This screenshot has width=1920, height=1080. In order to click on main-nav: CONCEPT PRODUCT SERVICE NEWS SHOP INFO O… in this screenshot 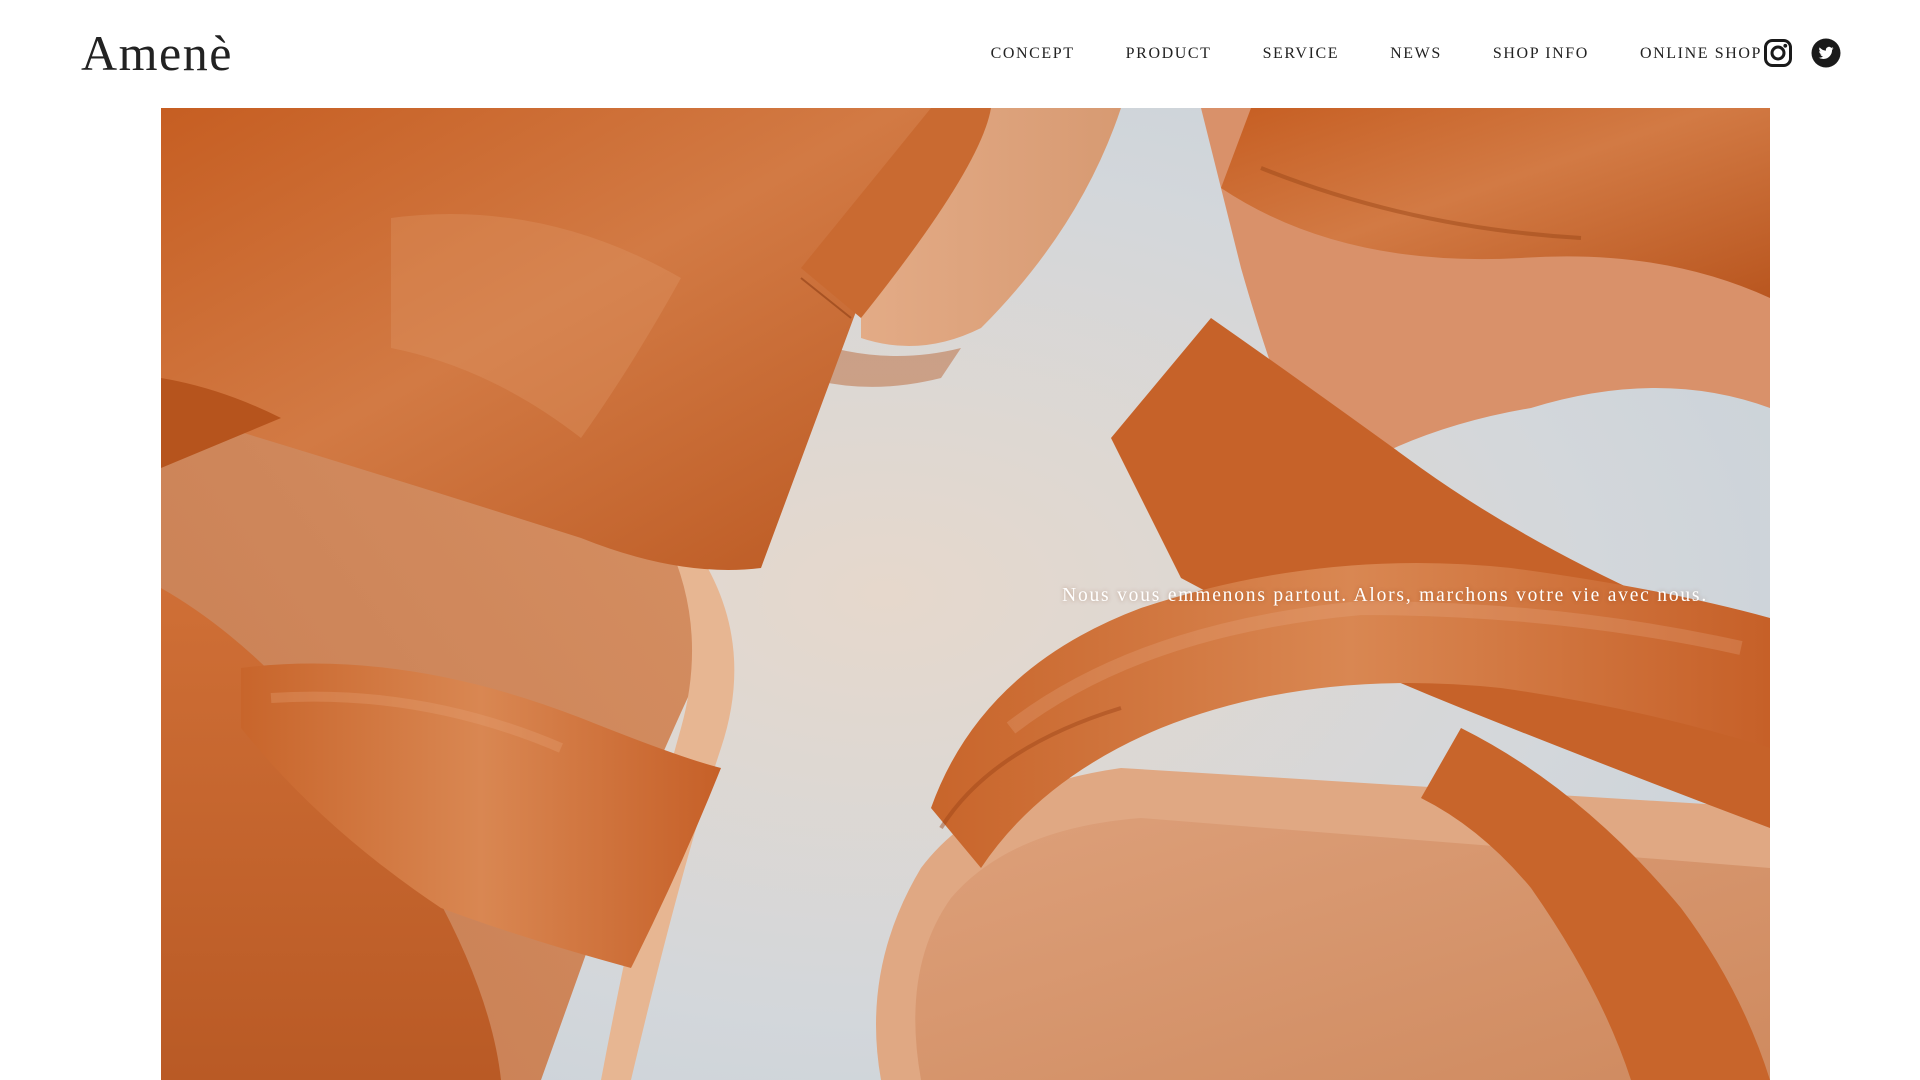, I will do `click(1376, 54)`.